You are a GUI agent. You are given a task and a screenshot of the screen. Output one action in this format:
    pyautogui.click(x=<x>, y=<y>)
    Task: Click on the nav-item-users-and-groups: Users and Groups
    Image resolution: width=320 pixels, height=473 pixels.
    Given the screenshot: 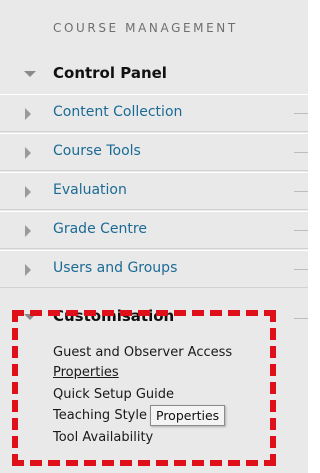 What is the action you would take?
    pyautogui.click(x=154, y=269)
    